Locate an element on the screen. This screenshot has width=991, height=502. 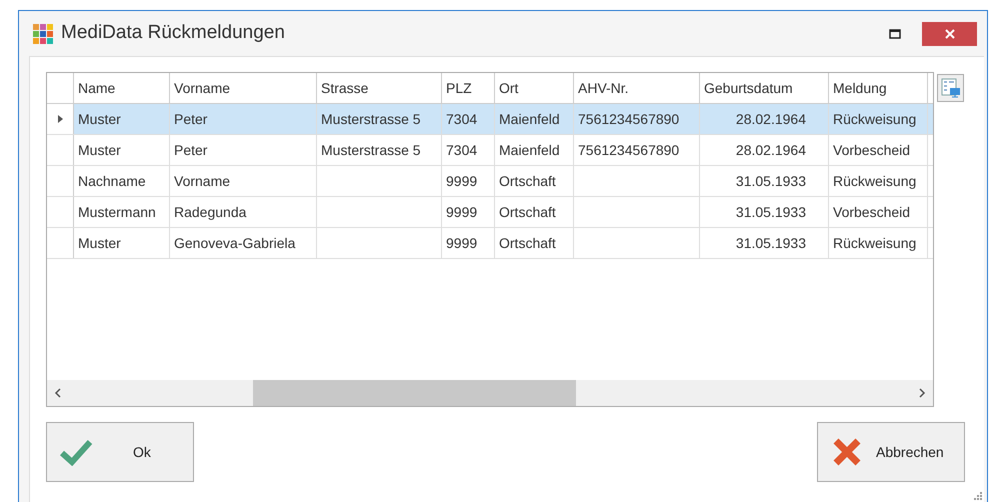
table-row: Mustermann Radegunda 9999 Ortschaft 31.05.1933 Vorbescheid is located at coordinates (490, 212).